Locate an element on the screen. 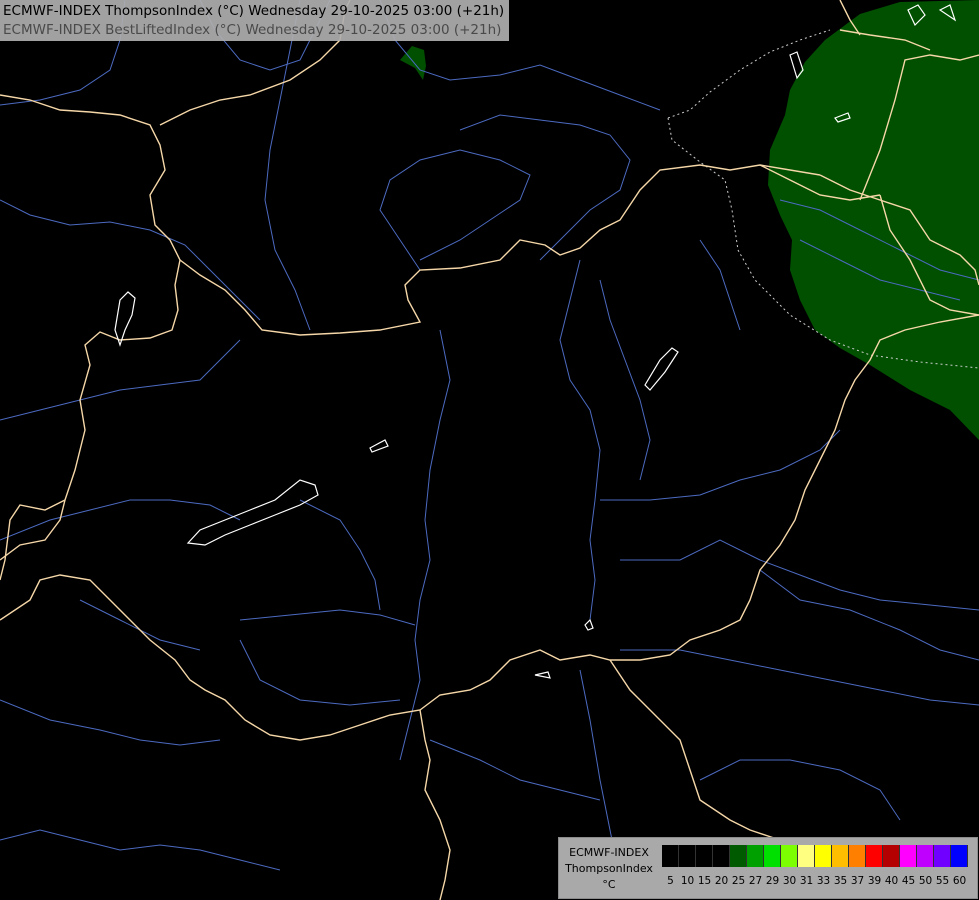 This screenshot has width=979, height=900. legend-tick-label: 40 is located at coordinates (891, 881).